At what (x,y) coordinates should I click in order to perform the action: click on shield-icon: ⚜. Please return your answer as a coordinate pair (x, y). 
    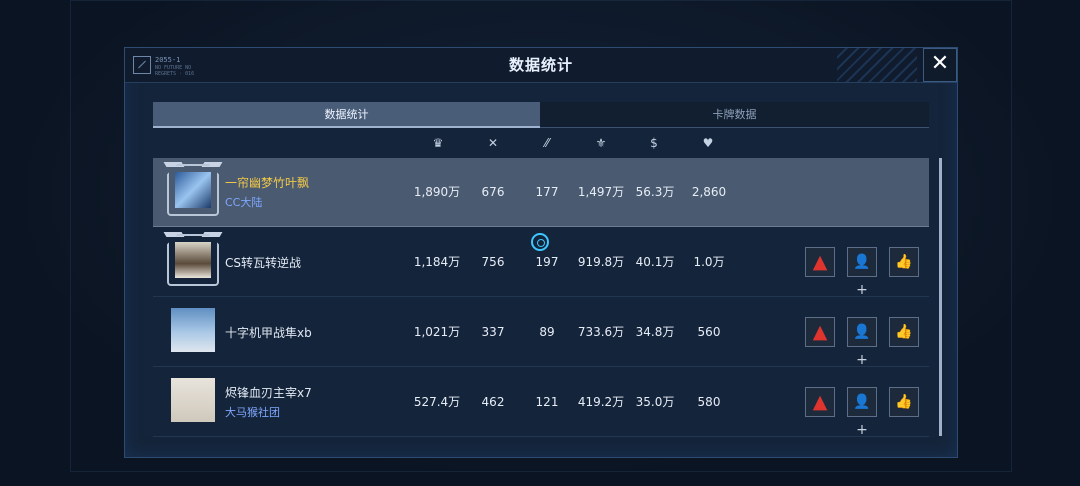
    Looking at the image, I should click on (601, 143).